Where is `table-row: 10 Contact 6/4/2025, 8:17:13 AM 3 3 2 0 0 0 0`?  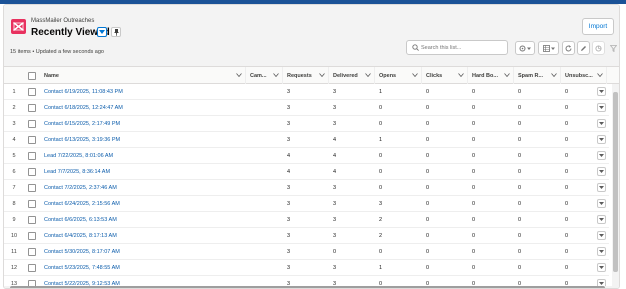 table-row: 10 Contact 6/4/2025, 8:17:13 AM 3 3 2 0 0 0 0 is located at coordinates (306, 236).